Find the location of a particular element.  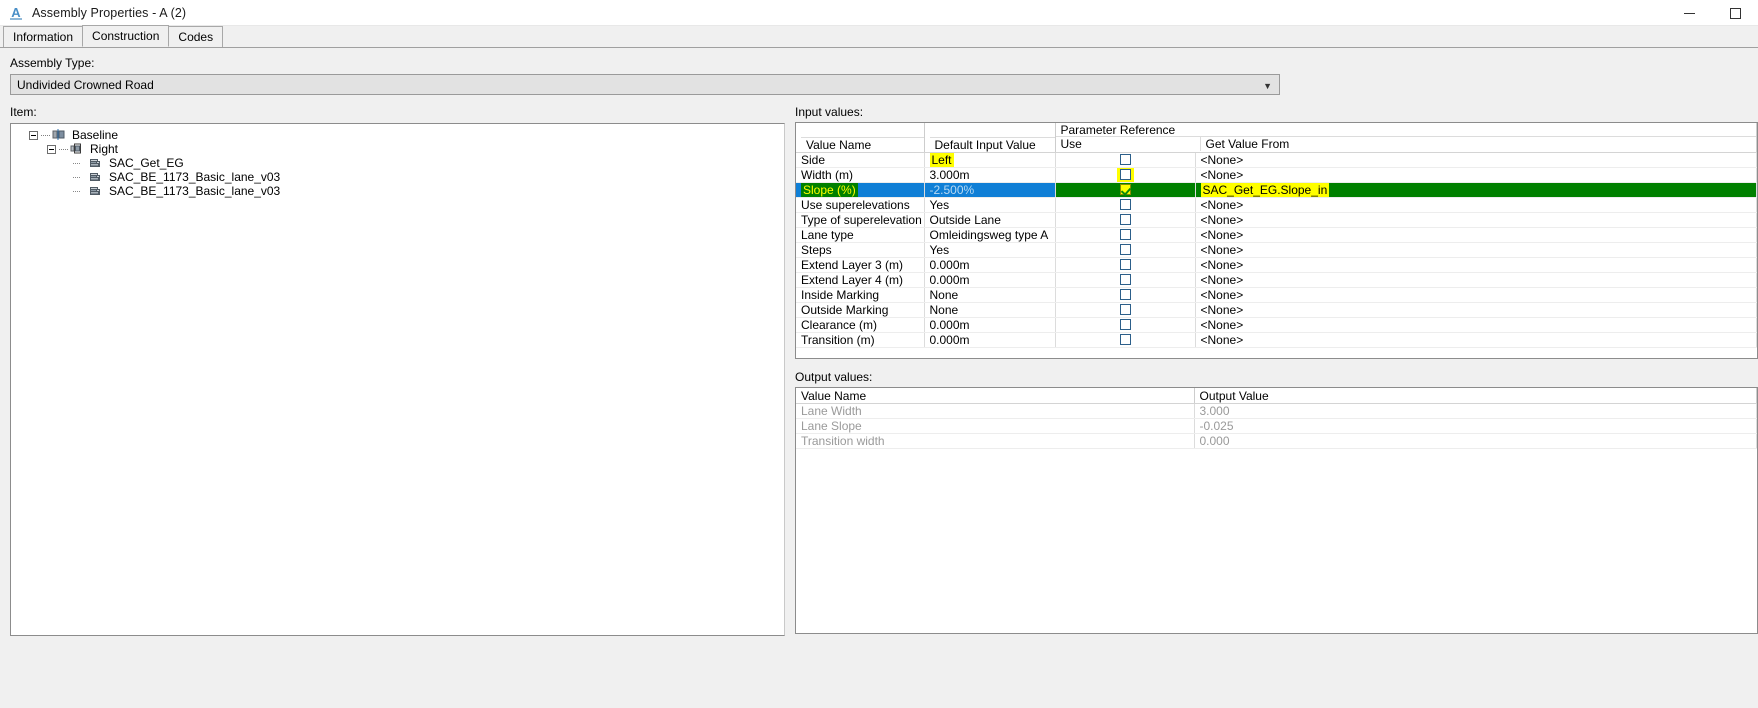

table-row: Slope (%) -2.500% SAC_Get_EG.Slope_in is located at coordinates (1276, 190).